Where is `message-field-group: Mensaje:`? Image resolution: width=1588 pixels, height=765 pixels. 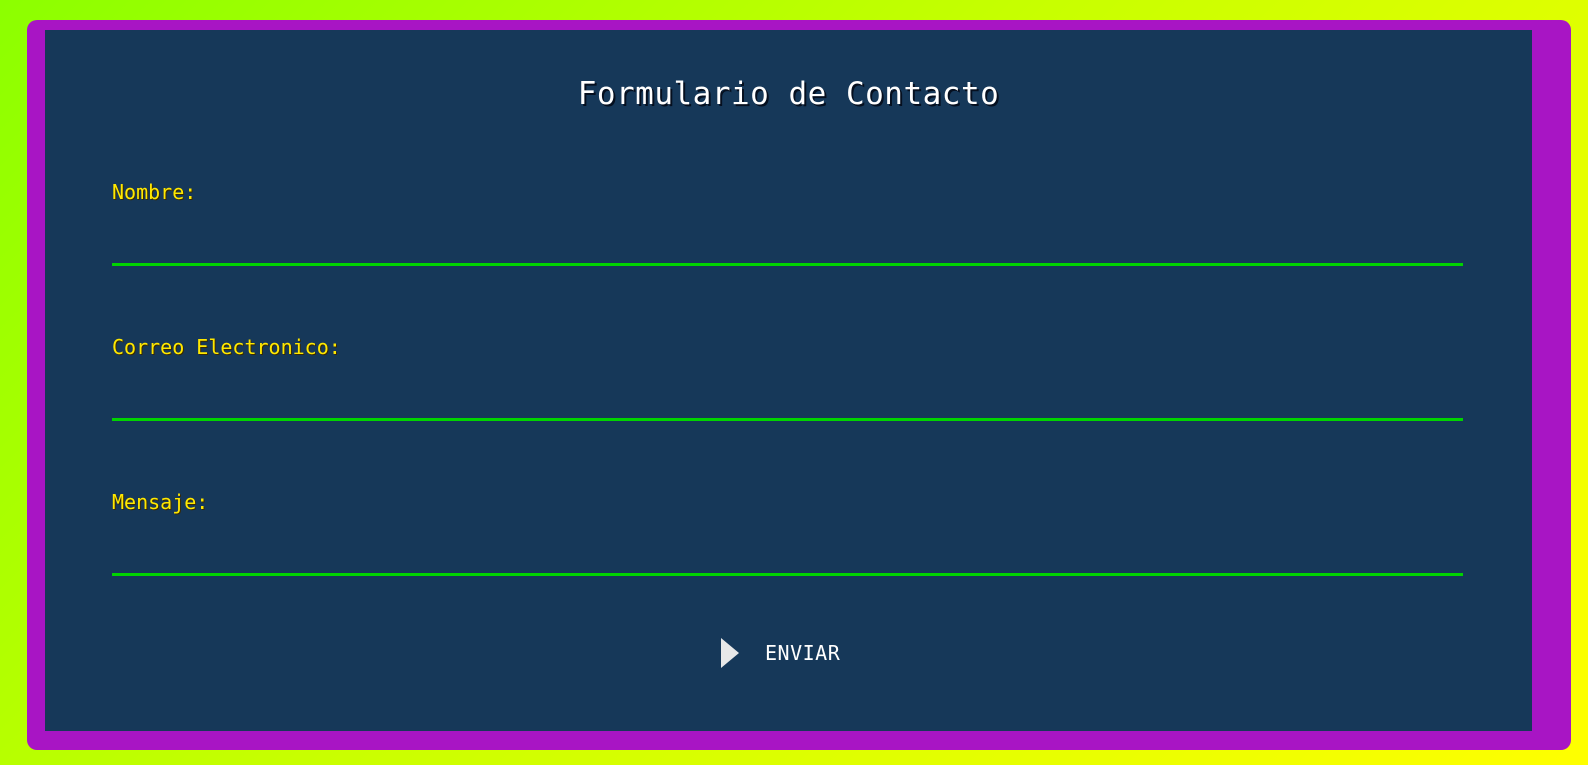
message-field-group: Mensaje: is located at coordinates (788, 533).